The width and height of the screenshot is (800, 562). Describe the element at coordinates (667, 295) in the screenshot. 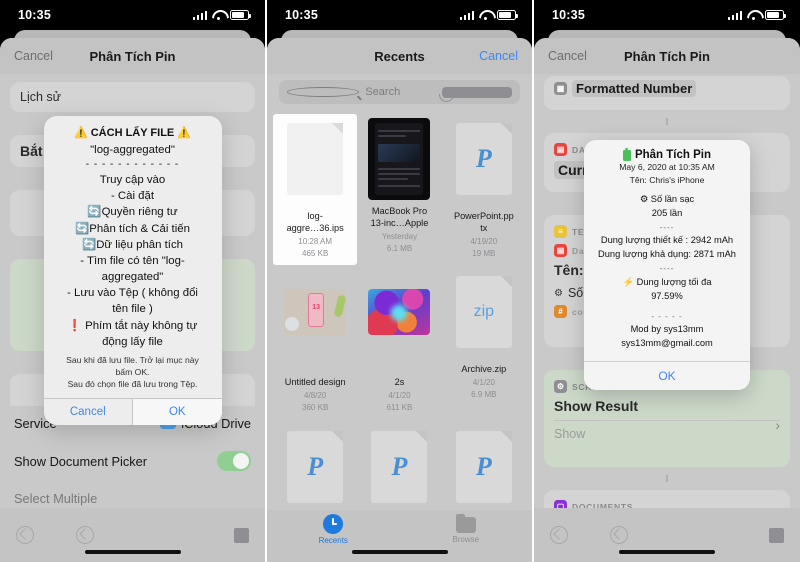

I see `result-line: 97.59%` at that location.